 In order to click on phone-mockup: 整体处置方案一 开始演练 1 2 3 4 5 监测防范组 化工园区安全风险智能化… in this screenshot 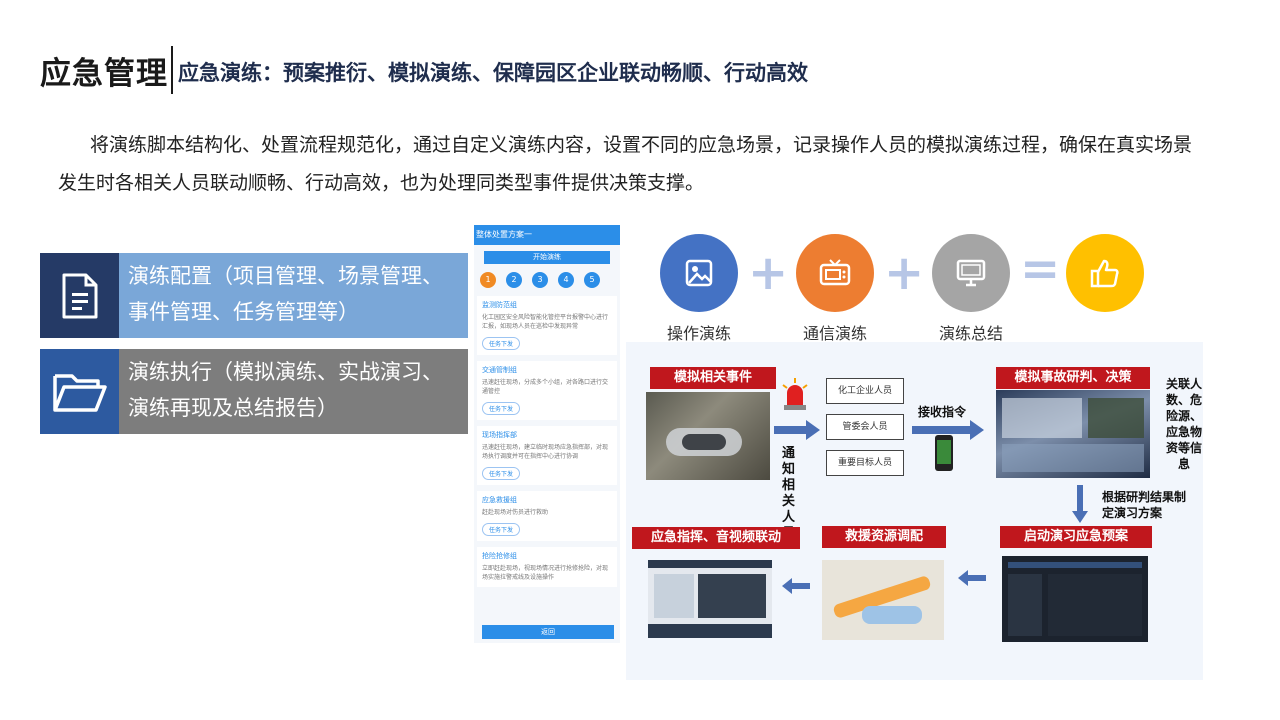, I will do `click(547, 434)`.